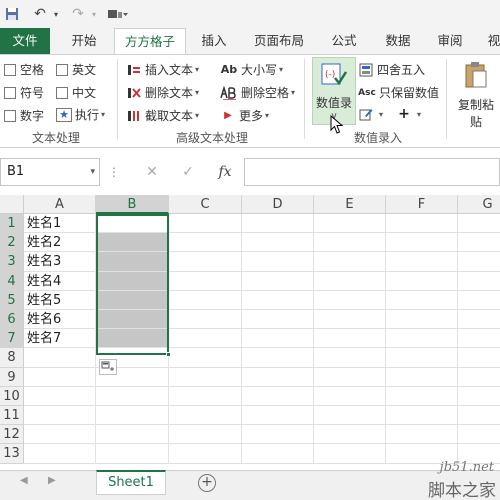 The width and height of the screenshot is (500, 500). What do you see at coordinates (94, 14) in the screenshot?
I see `redo-dropdown-icon: ▾` at bounding box center [94, 14].